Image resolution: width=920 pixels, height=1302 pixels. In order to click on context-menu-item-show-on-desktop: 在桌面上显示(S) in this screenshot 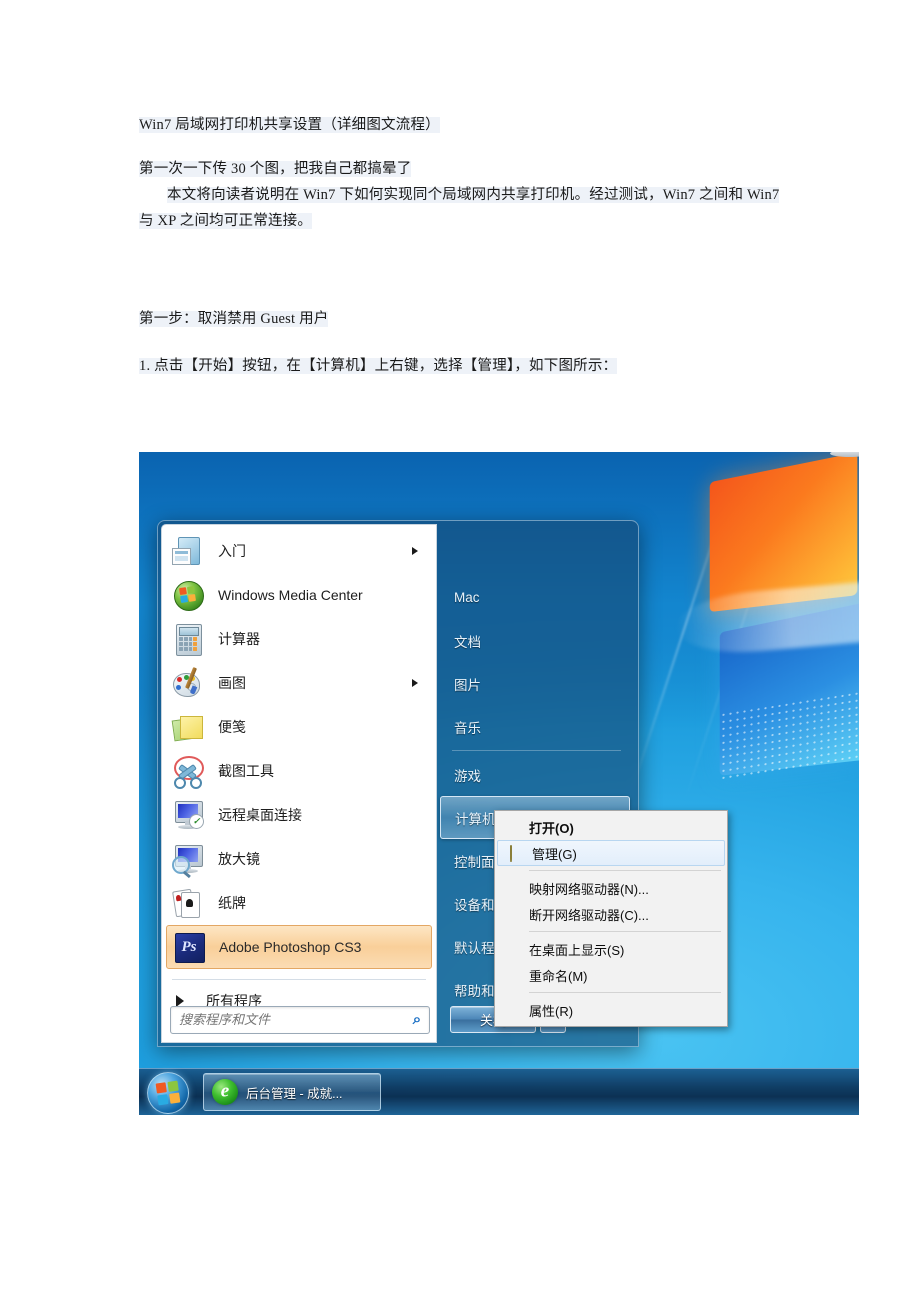, I will do `click(611, 949)`.